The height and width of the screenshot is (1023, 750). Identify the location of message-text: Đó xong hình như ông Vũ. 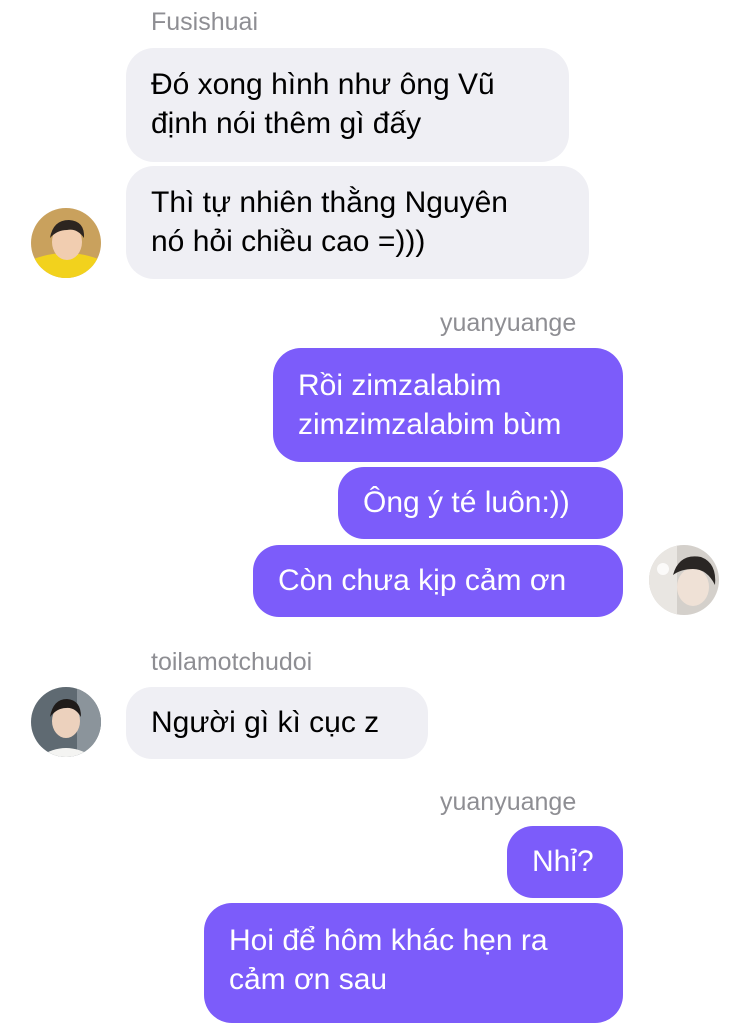
(323, 84).